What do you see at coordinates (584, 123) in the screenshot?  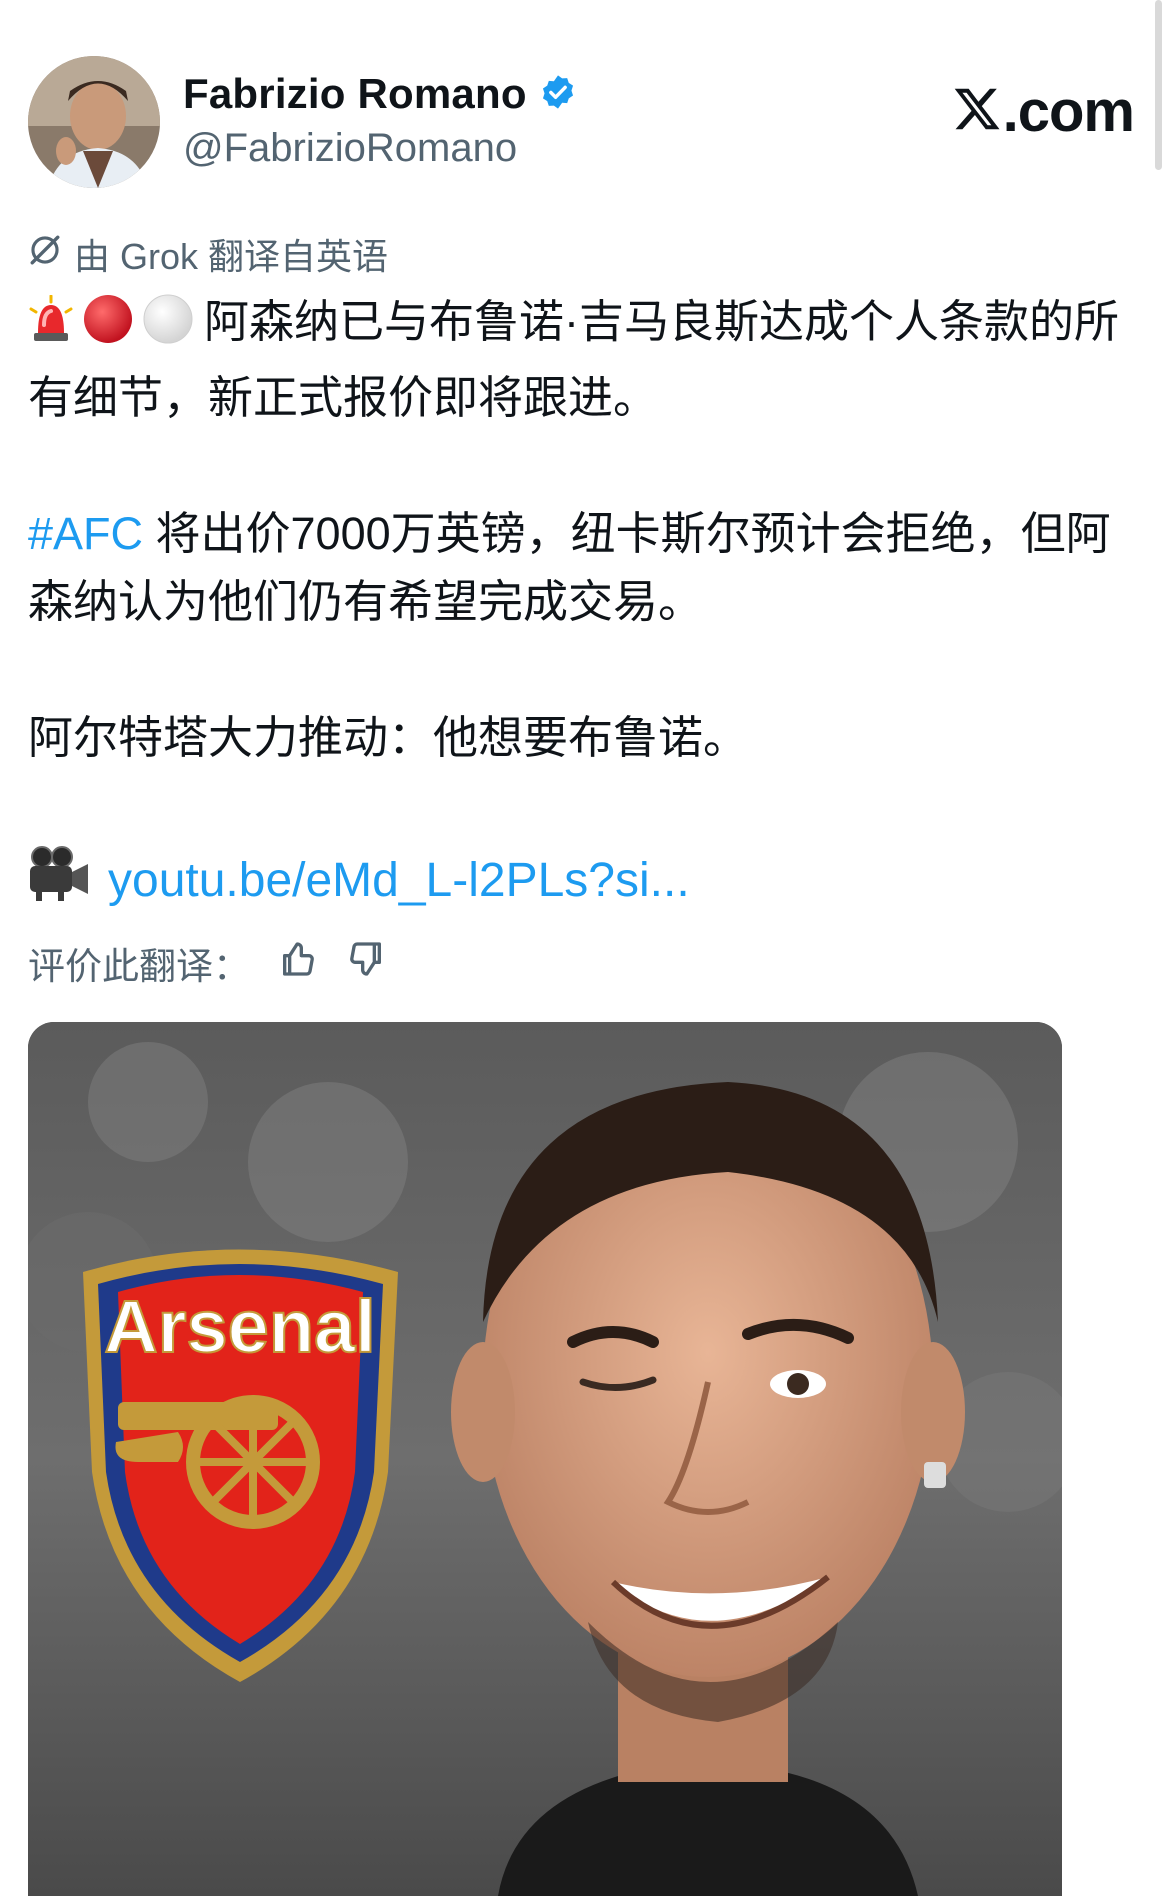 I see `tweet-header: Fabrizio Romano @FabrizioRomano .com` at bounding box center [584, 123].